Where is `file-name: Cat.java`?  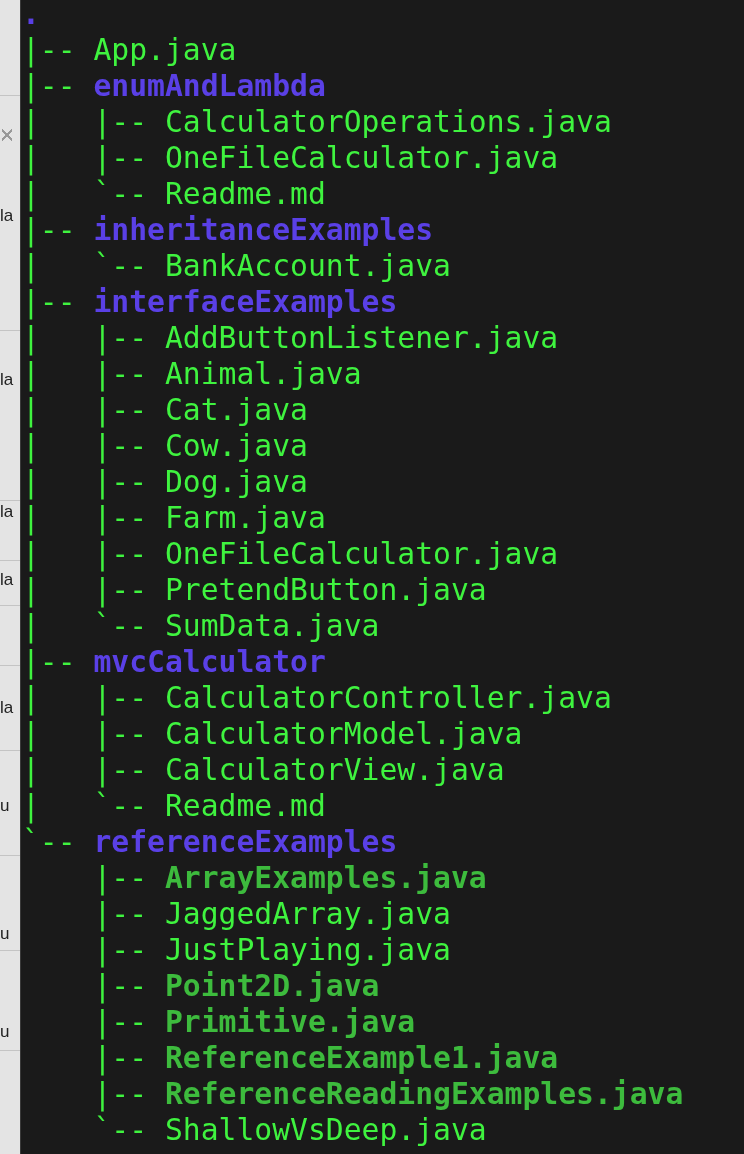 file-name: Cat.java is located at coordinates (236, 409).